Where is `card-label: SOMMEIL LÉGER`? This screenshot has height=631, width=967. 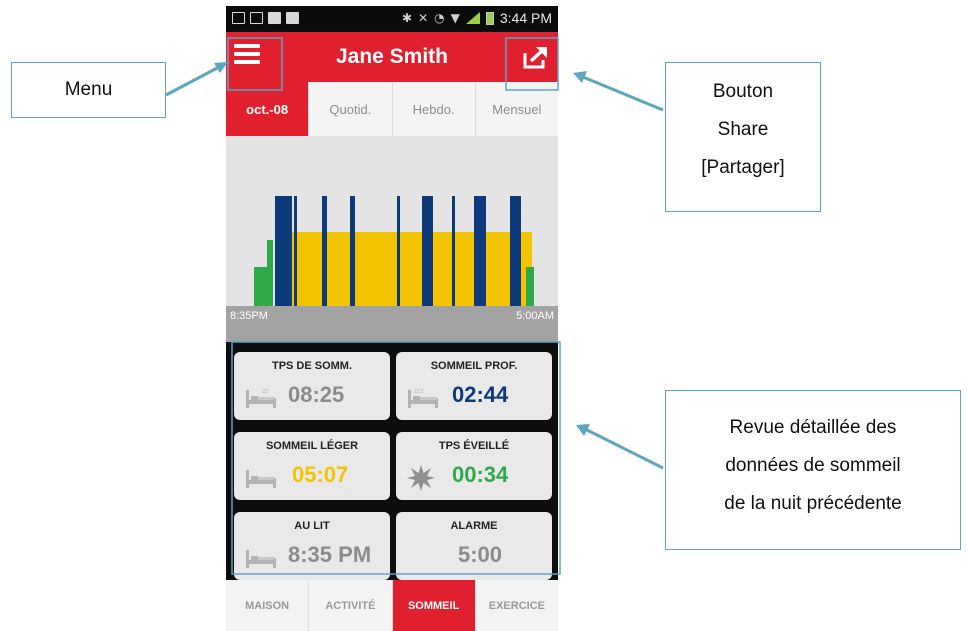
card-label: SOMMEIL LÉGER is located at coordinates (312, 446).